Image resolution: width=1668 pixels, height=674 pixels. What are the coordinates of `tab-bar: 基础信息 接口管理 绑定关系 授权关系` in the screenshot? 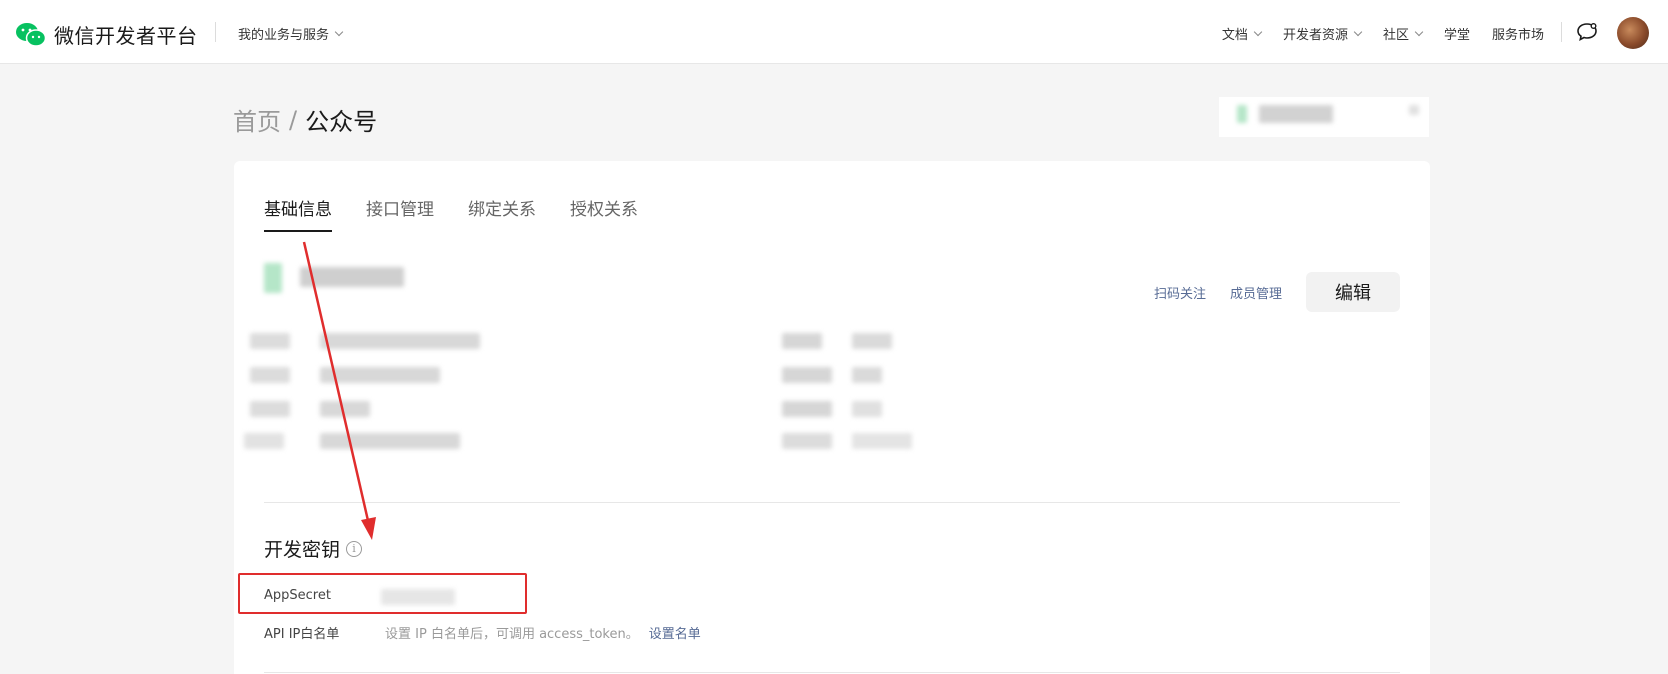 It's located at (468, 213).